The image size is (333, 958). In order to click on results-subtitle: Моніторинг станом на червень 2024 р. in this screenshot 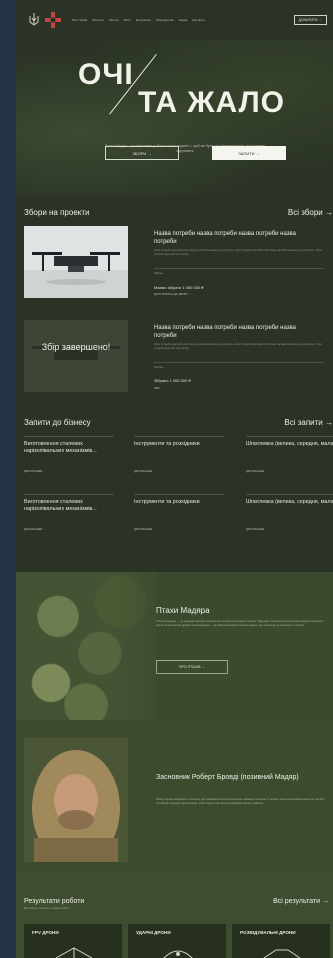, I will do `click(47, 908)`.